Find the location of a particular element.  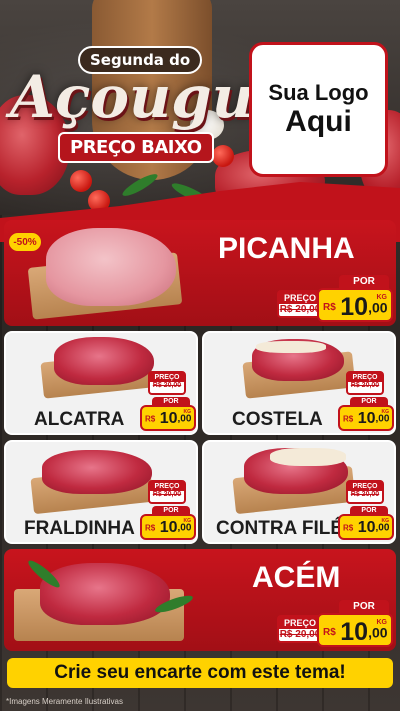

product-name: ACÉM is located at coordinates (296, 577).